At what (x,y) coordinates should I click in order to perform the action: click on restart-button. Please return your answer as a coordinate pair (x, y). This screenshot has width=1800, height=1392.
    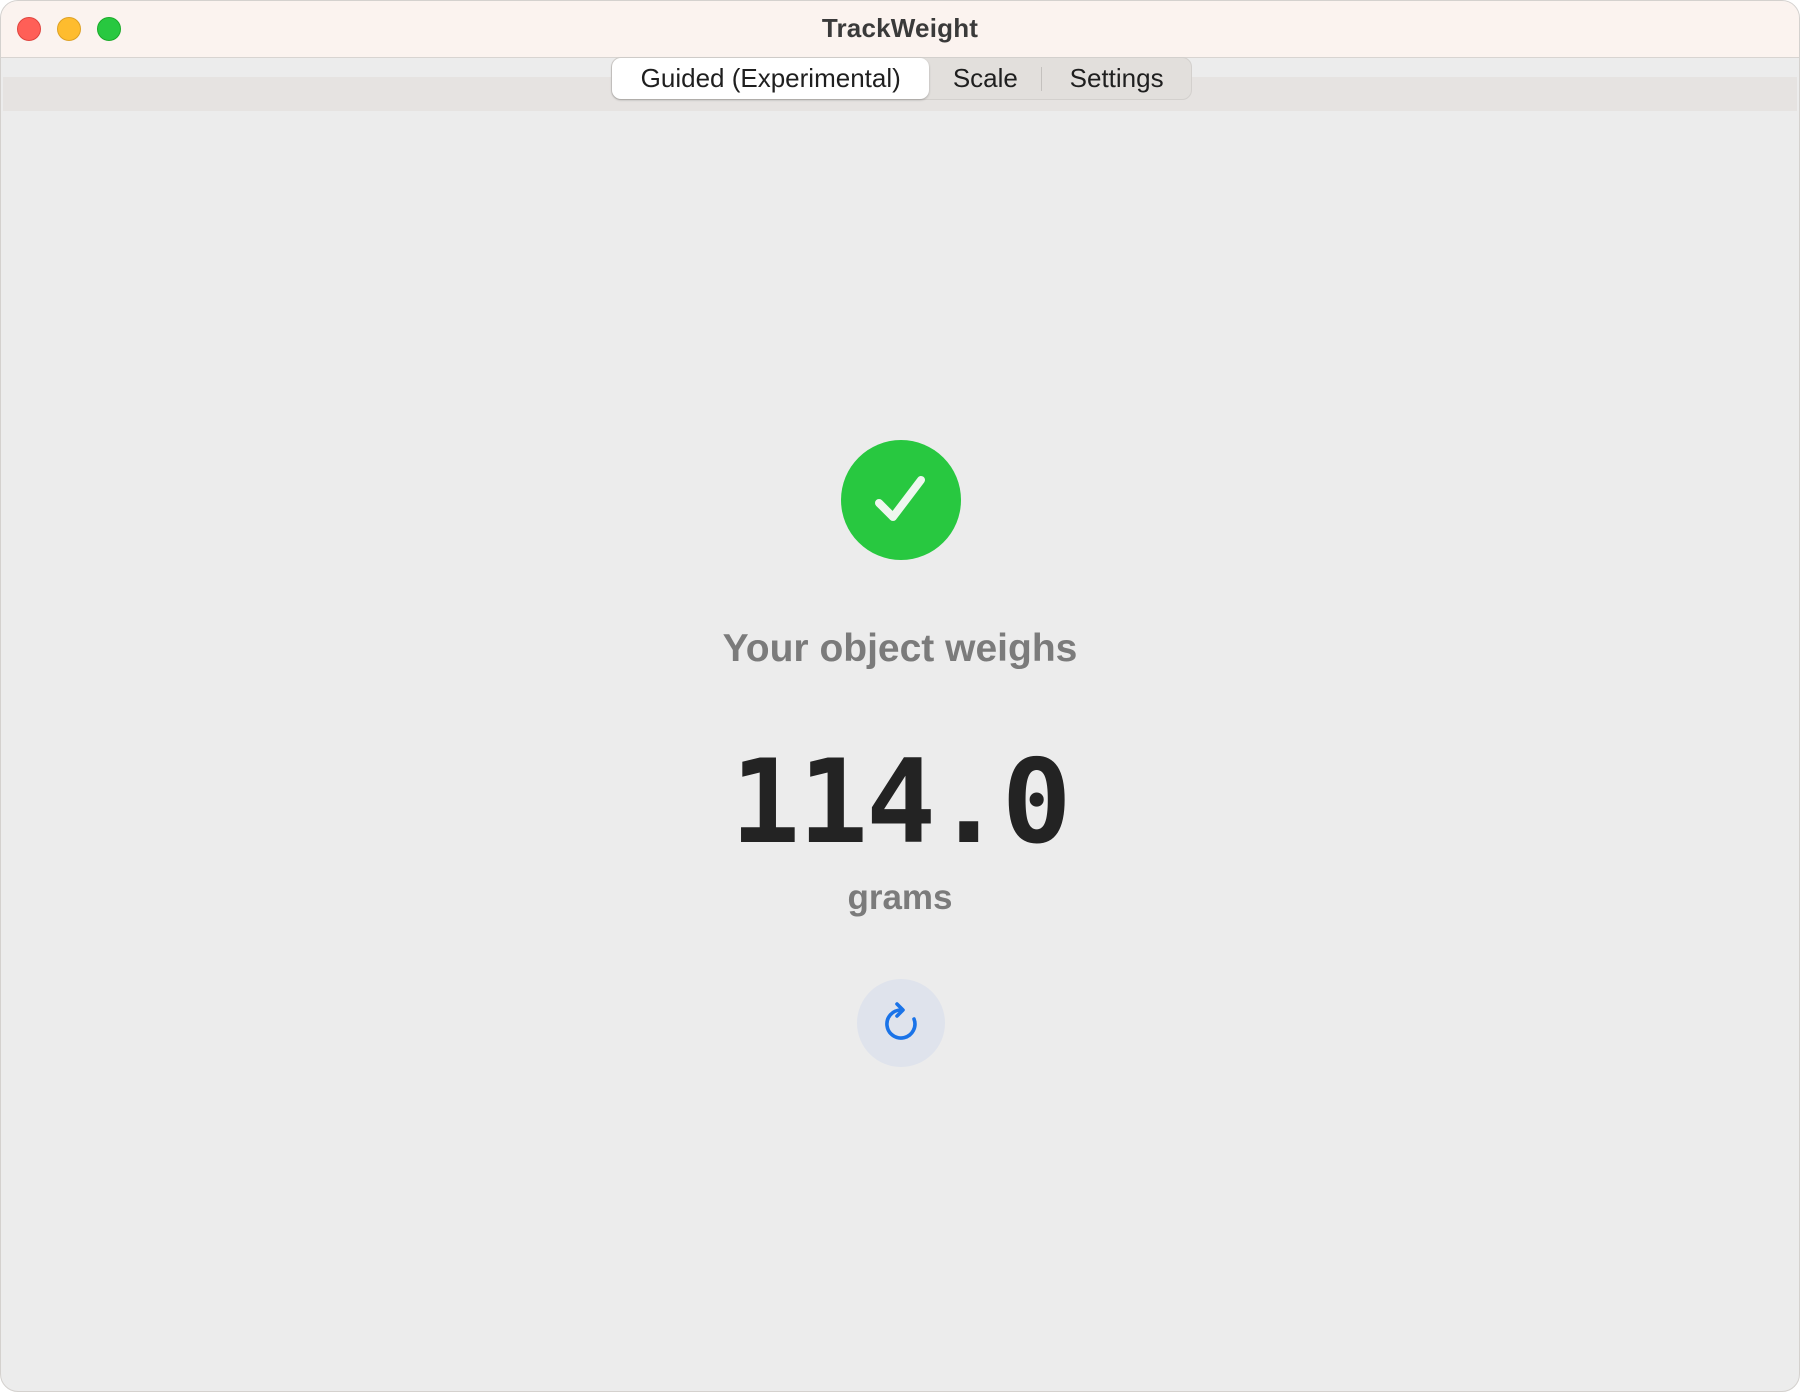
    Looking at the image, I should click on (901, 1023).